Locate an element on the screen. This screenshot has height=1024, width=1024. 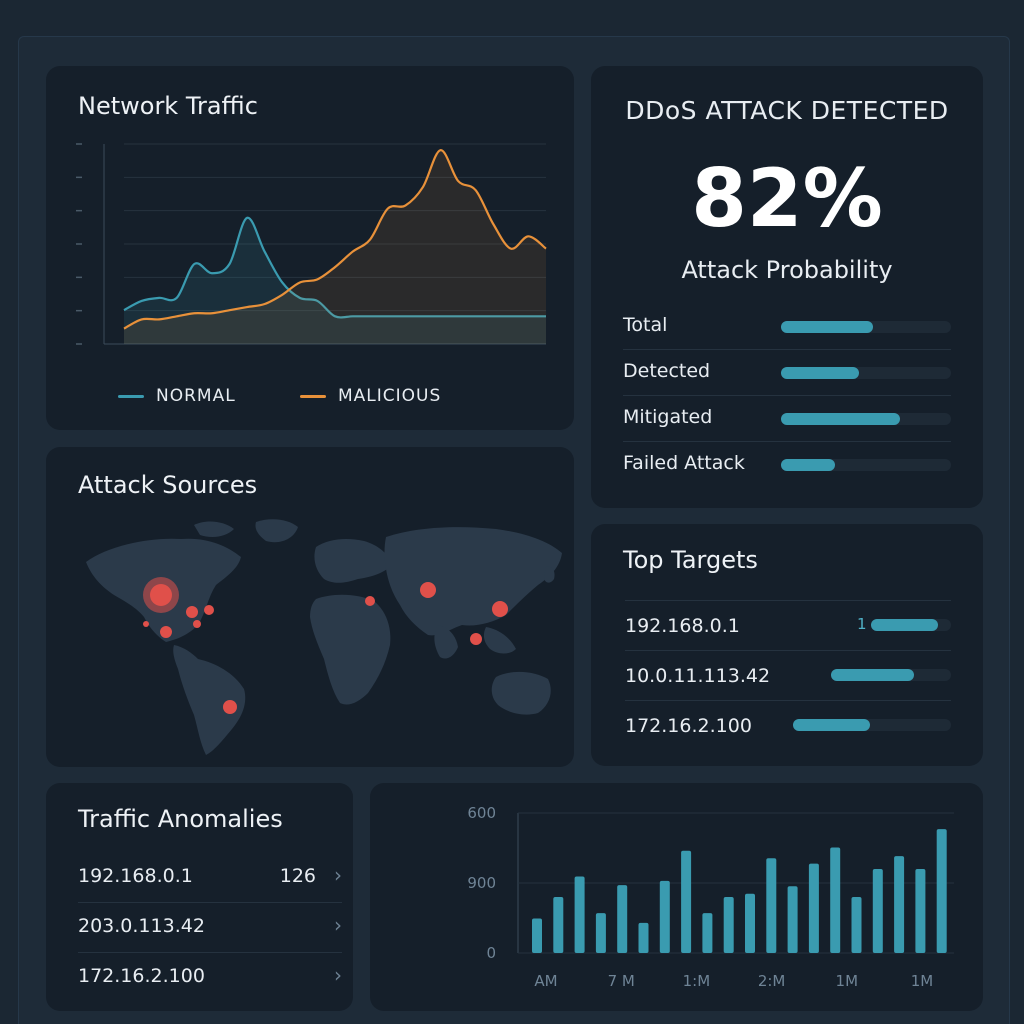
anomaly-ip: 192.168.0.1 is located at coordinates (135, 876).